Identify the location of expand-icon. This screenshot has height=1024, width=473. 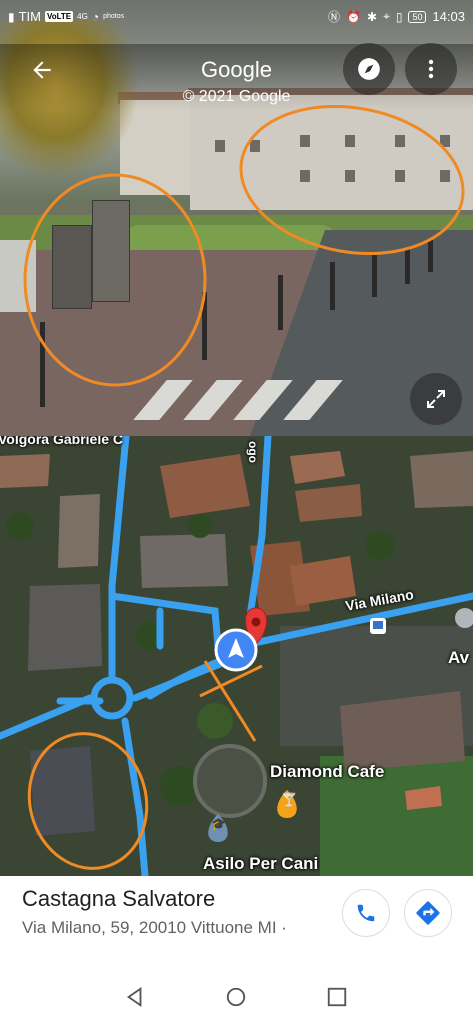
(436, 399).